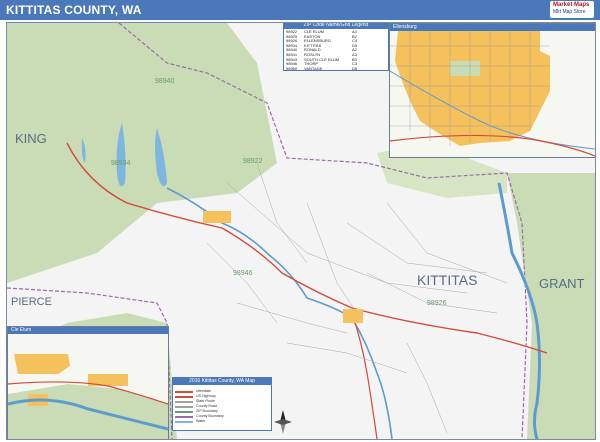 This screenshot has width=600, height=442. I want to click on logo-text: Market Maps, so click(571, 5).